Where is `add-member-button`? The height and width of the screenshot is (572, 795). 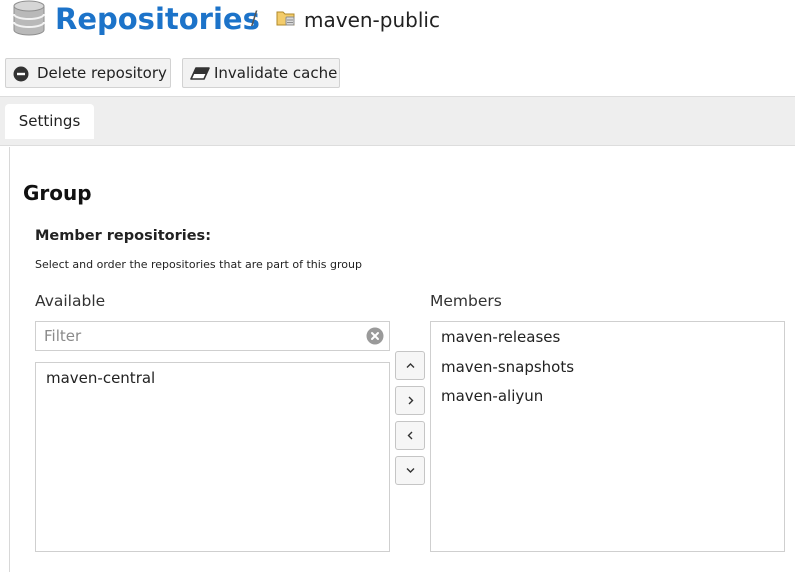
add-member-button is located at coordinates (410, 400).